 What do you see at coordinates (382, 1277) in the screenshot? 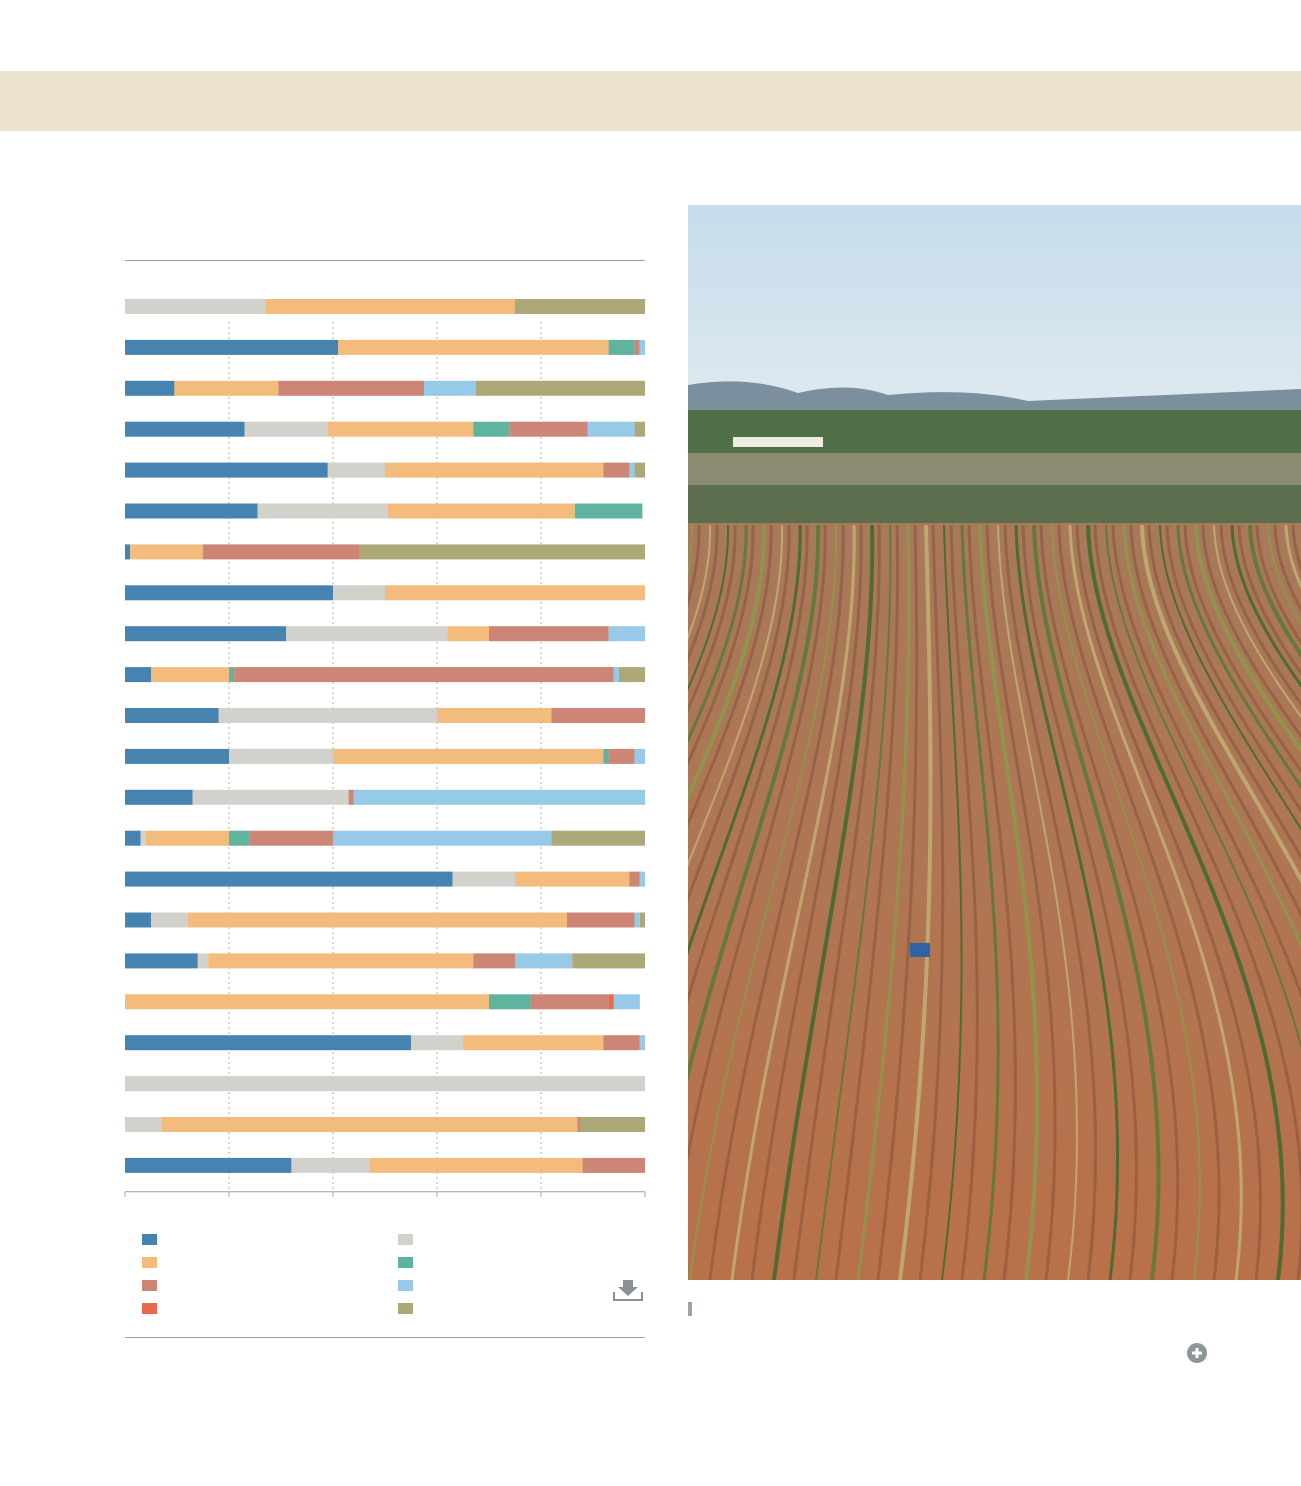
I see `chart-legend` at bounding box center [382, 1277].